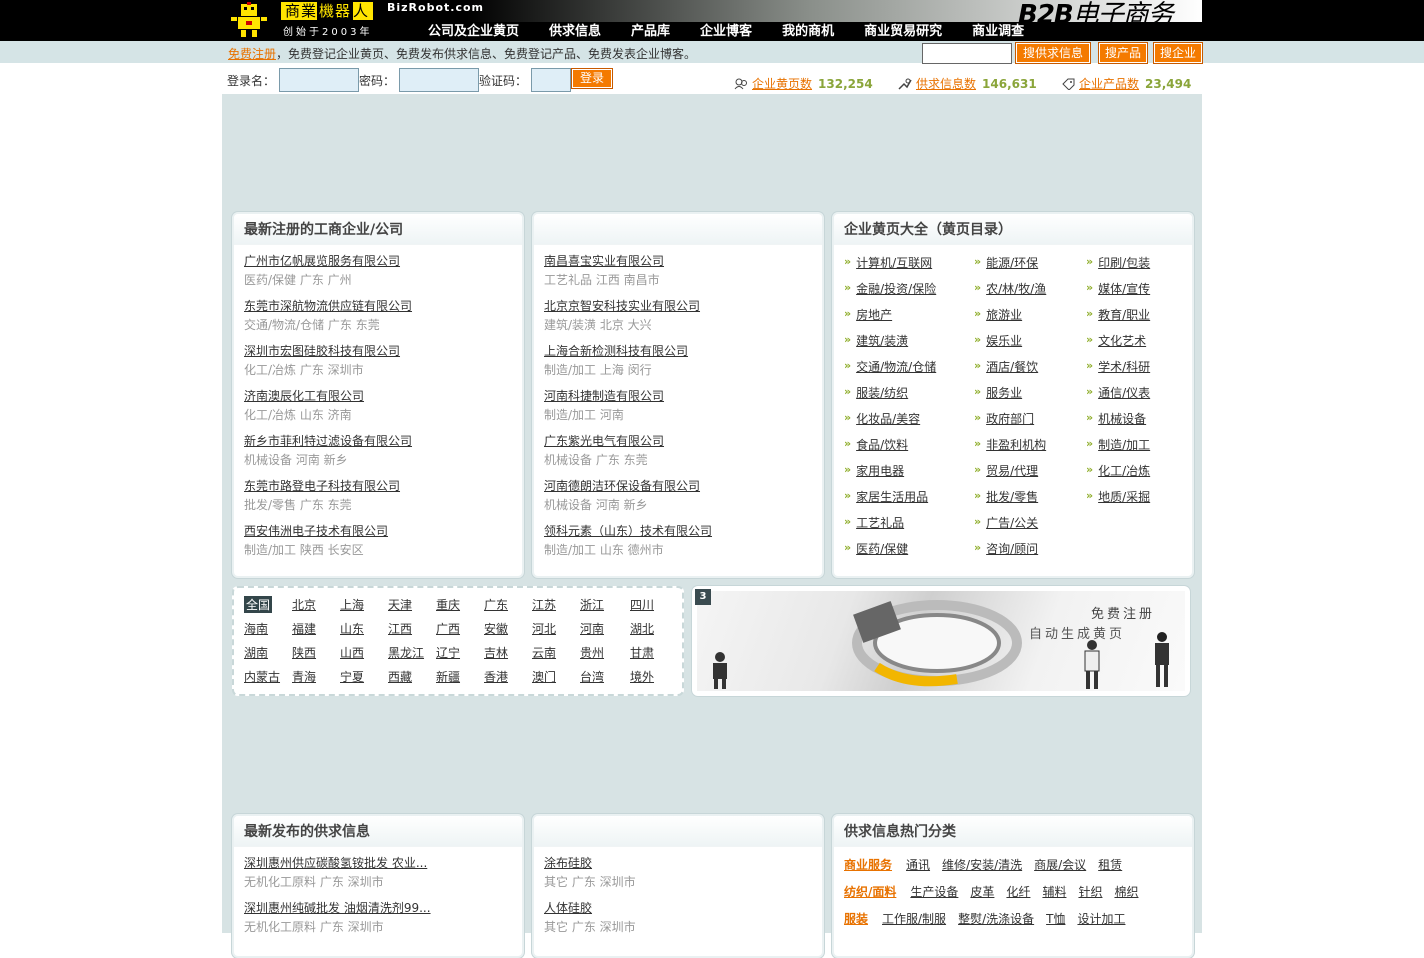 This screenshot has width=1424, height=958. What do you see at coordinates (870, 892) in the screenshot?
I see `hot-category-head: 纺织/面料` at bounding box center [870, 892].